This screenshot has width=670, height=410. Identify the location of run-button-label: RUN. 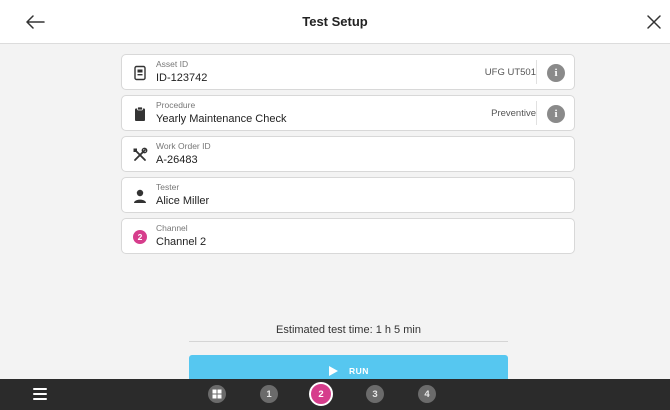
(359, 371).